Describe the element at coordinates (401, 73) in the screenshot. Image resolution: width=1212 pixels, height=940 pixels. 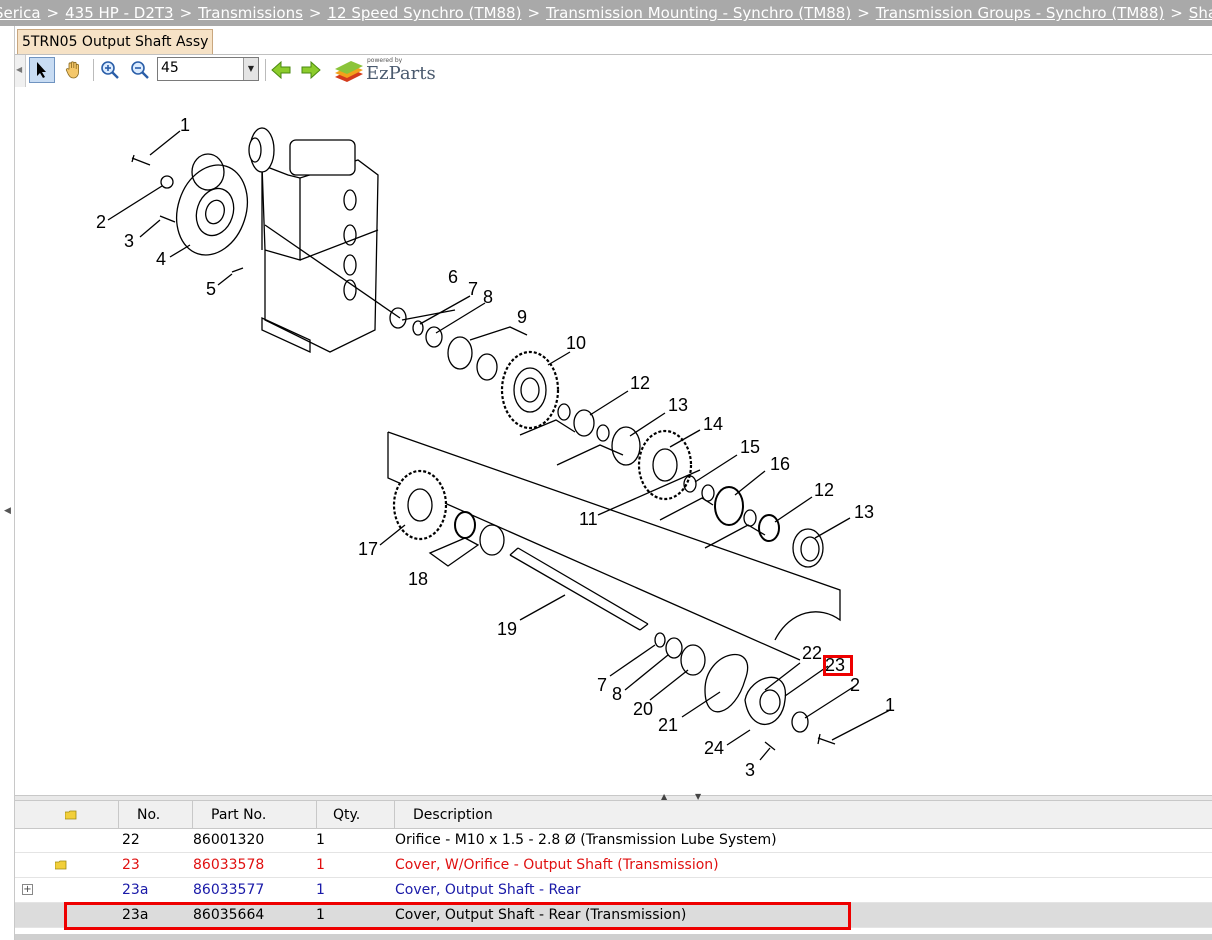
I see `logo-text: EzParts` at that location.